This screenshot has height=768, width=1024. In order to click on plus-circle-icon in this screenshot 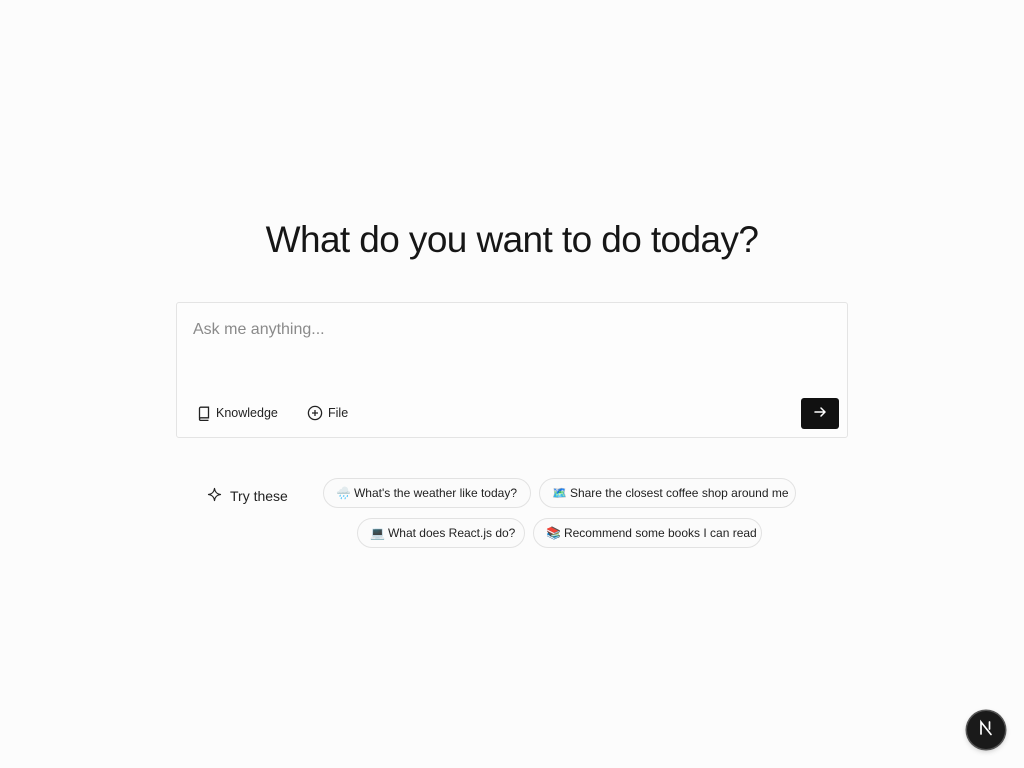, I will do `click(315, 413)`.